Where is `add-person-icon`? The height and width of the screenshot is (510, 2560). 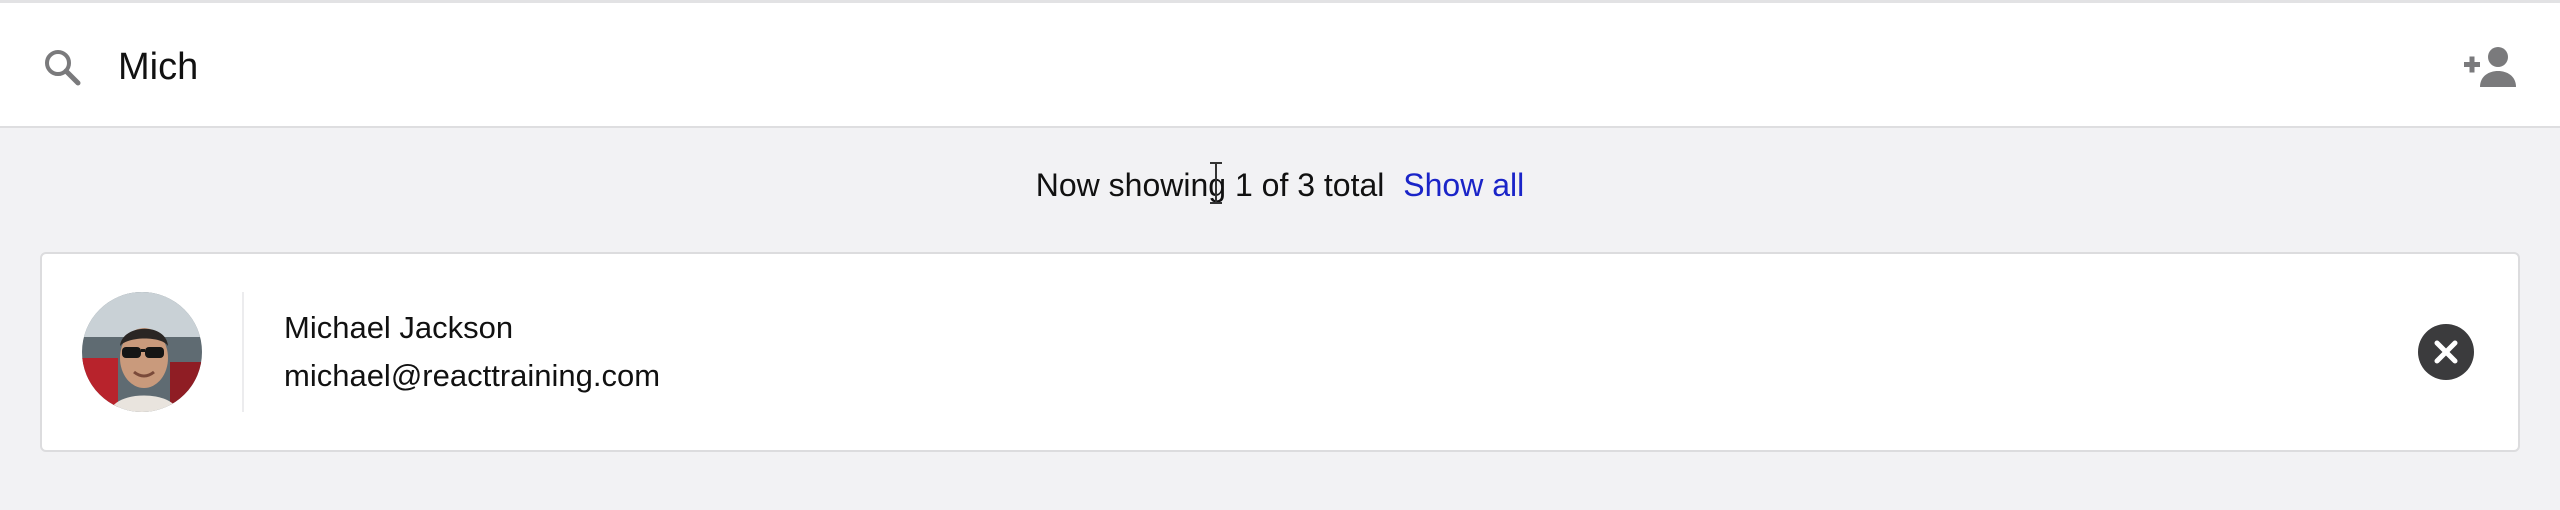 add-person-icon is located at coordinates (2490, 67).